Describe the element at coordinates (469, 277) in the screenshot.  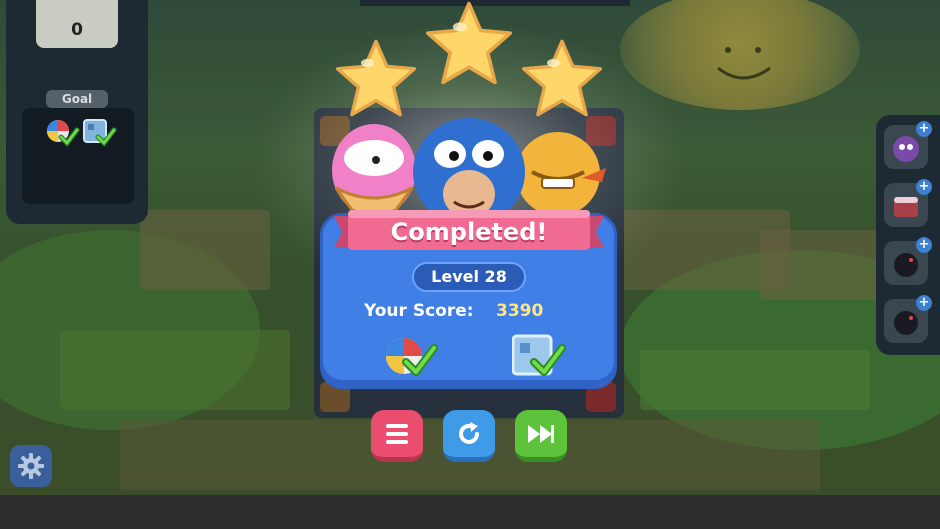
I see `level-badge: Level 28` at that location.